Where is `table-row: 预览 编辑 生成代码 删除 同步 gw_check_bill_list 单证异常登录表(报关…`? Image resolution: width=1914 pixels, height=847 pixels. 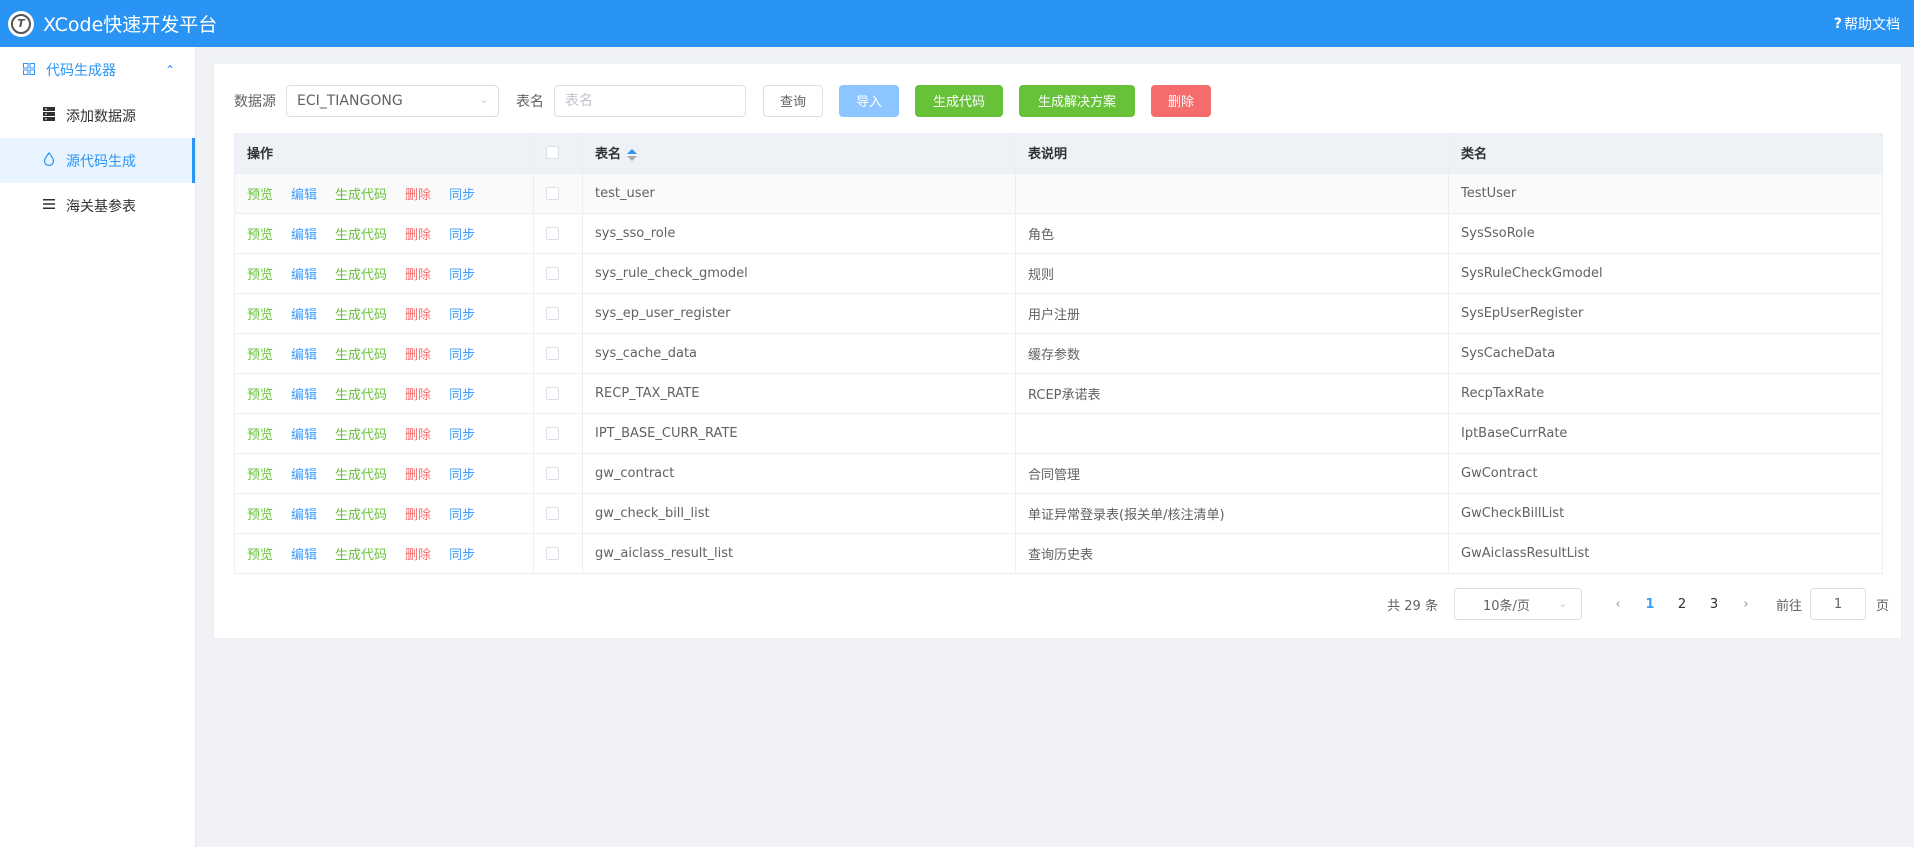 table-row: 预览 编辑 生成代码 删除 同步 gw_check_bill_list 单证异常登录表(报关… is located at coordinates (1058, 513).